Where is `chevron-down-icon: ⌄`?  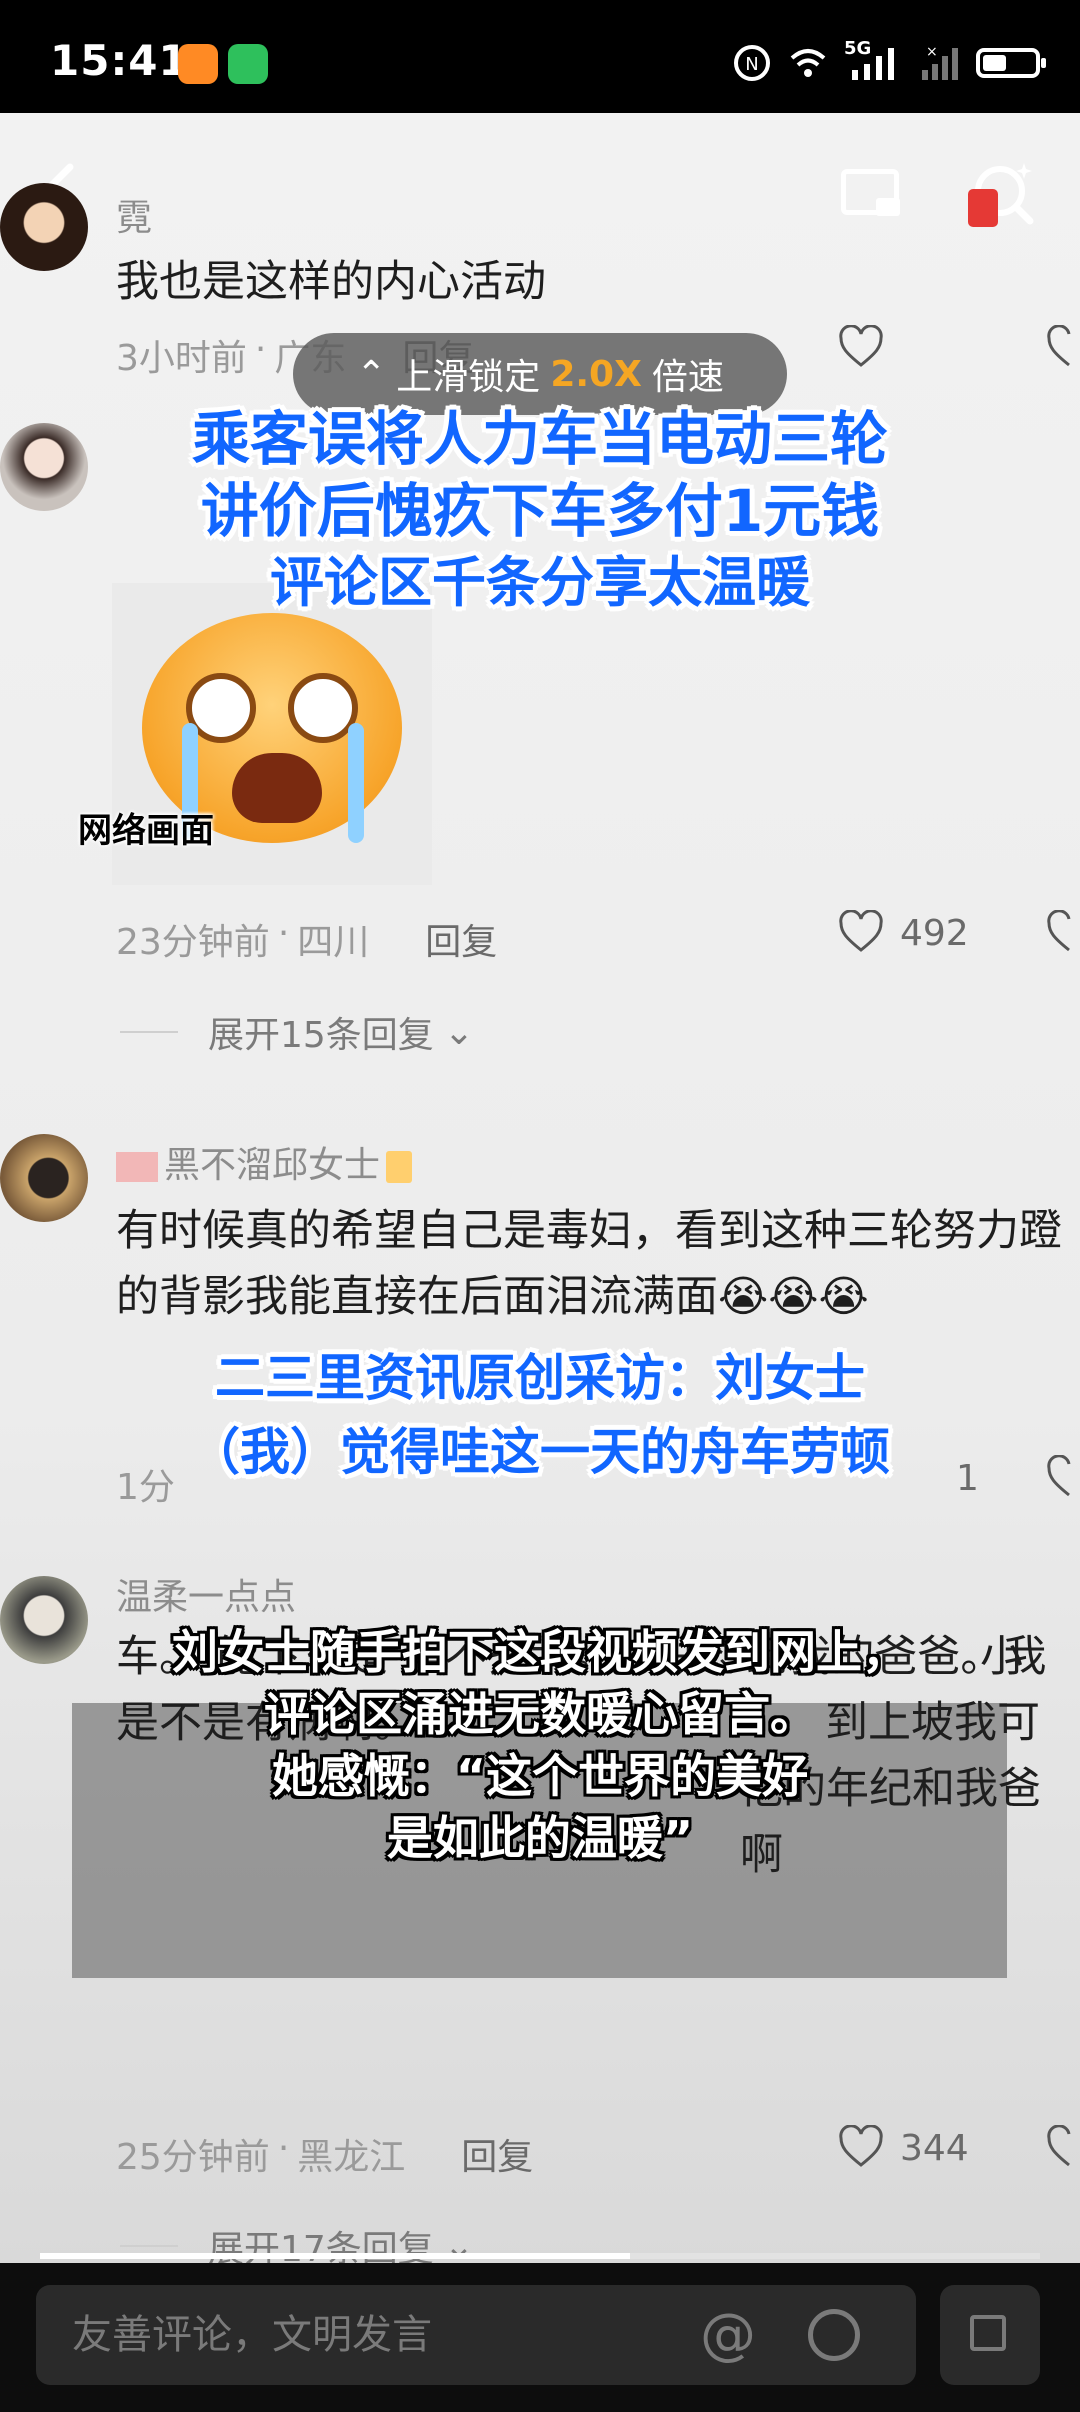
chevron-down-icon: ⌄ is located at coordinates (458, 1032).